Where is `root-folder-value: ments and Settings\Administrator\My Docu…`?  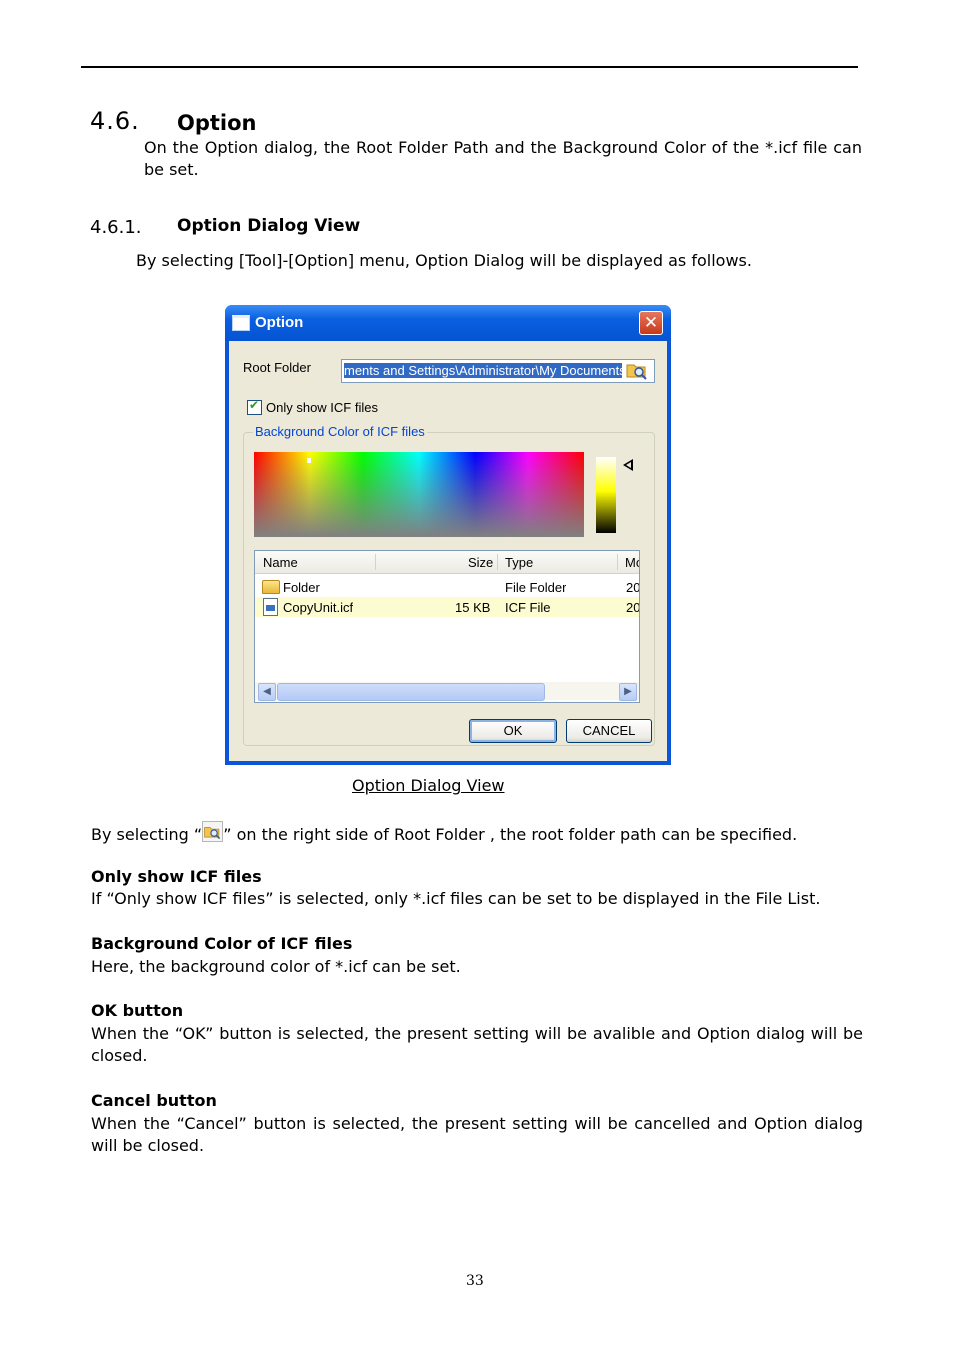
root-folder-value: ments and Settings\Administrator\My Docu… is located at coordinates (483, 370).